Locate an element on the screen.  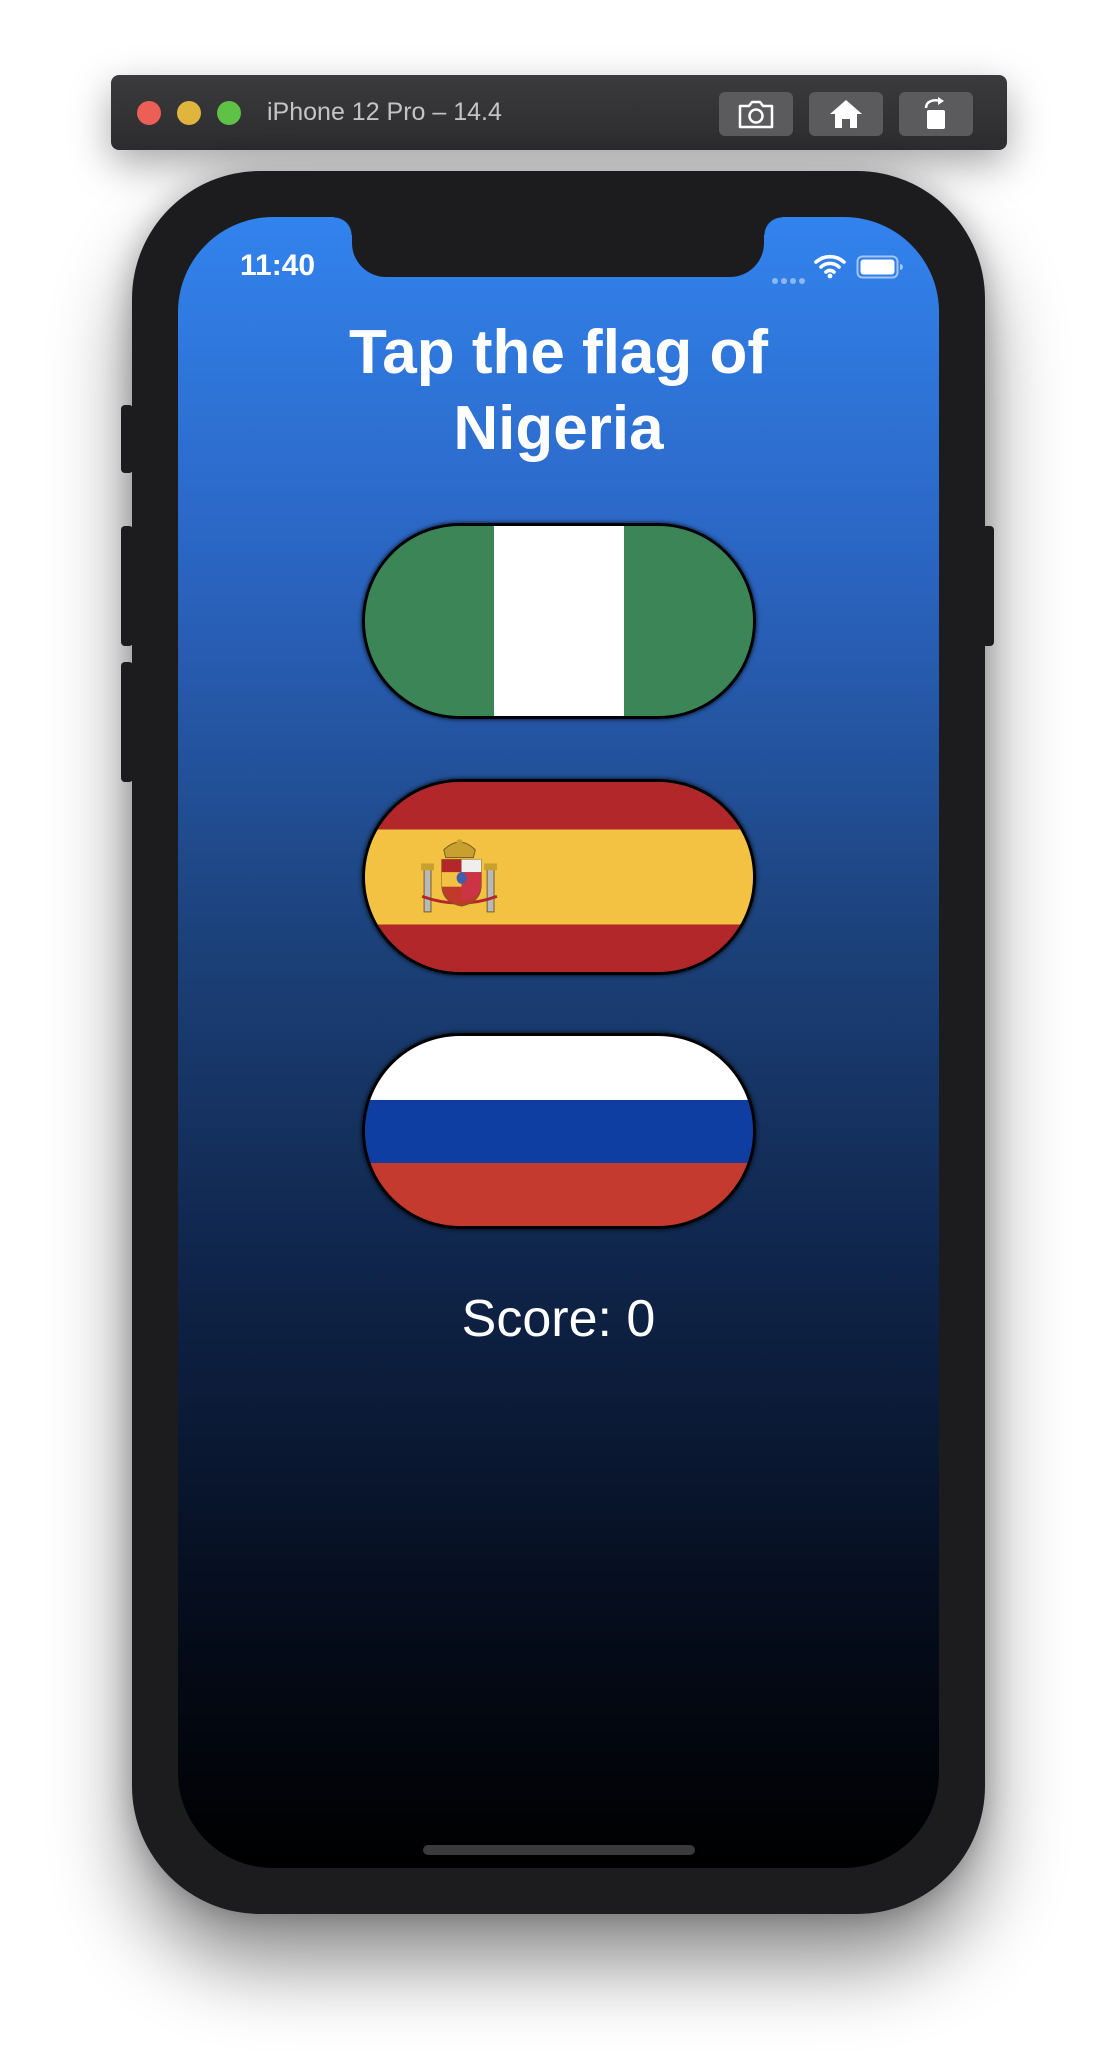
rotate-icon is located at coordinates (934, 113).